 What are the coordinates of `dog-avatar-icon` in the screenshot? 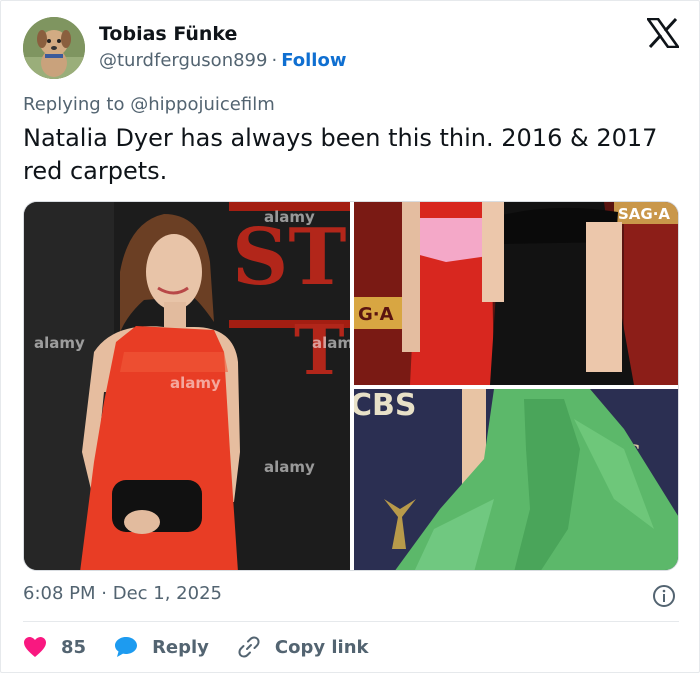 It's located at (54, 48).